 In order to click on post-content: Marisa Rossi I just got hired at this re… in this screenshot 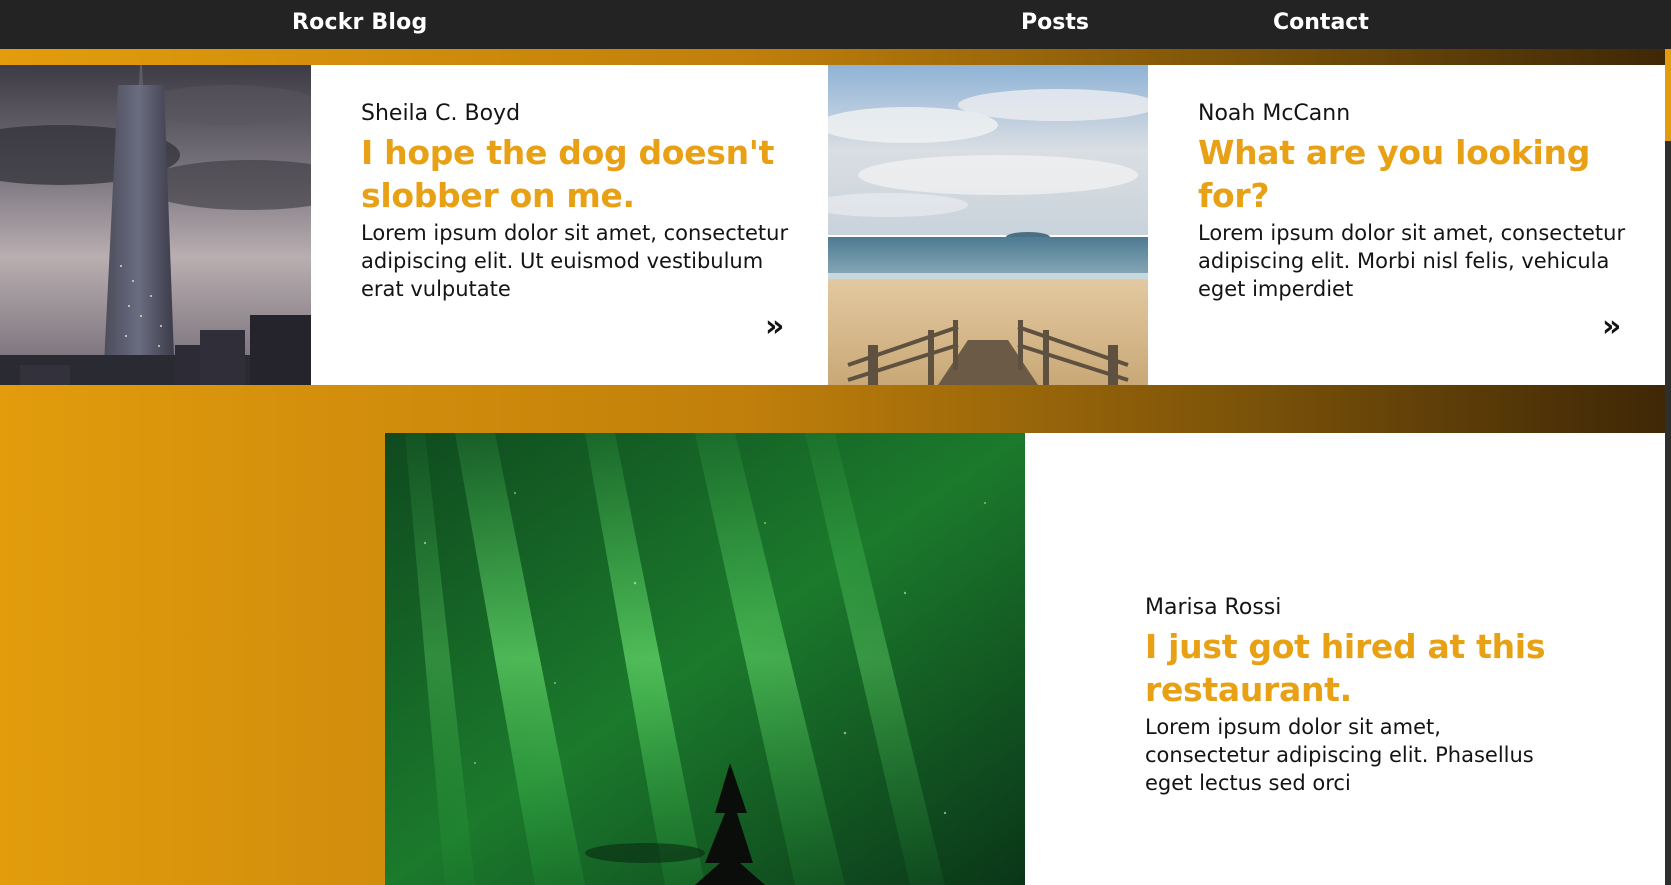, I will do `click(1355, 696)`.